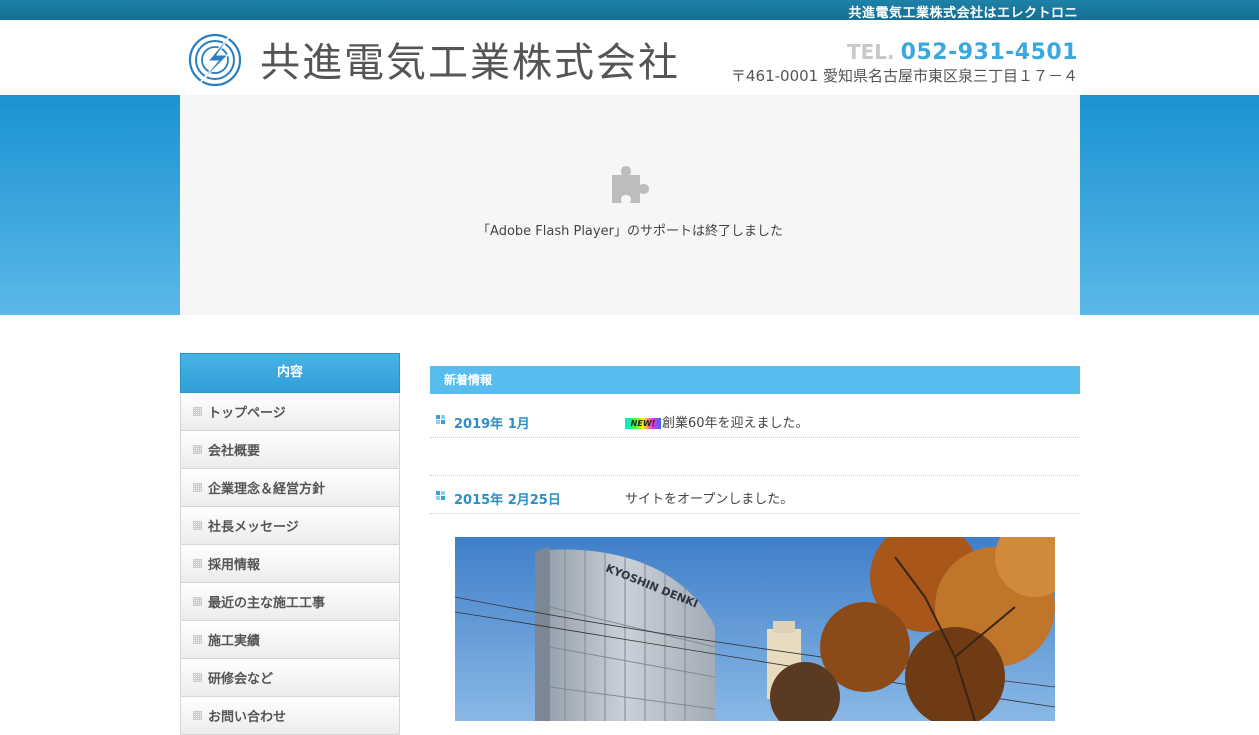 This screenshot has height=735, width=1259. What do you see at coordinates (234, 451) in the screenshot?
I see `sidebar-item-label: 会社概要` at bounding box center [234, 451].